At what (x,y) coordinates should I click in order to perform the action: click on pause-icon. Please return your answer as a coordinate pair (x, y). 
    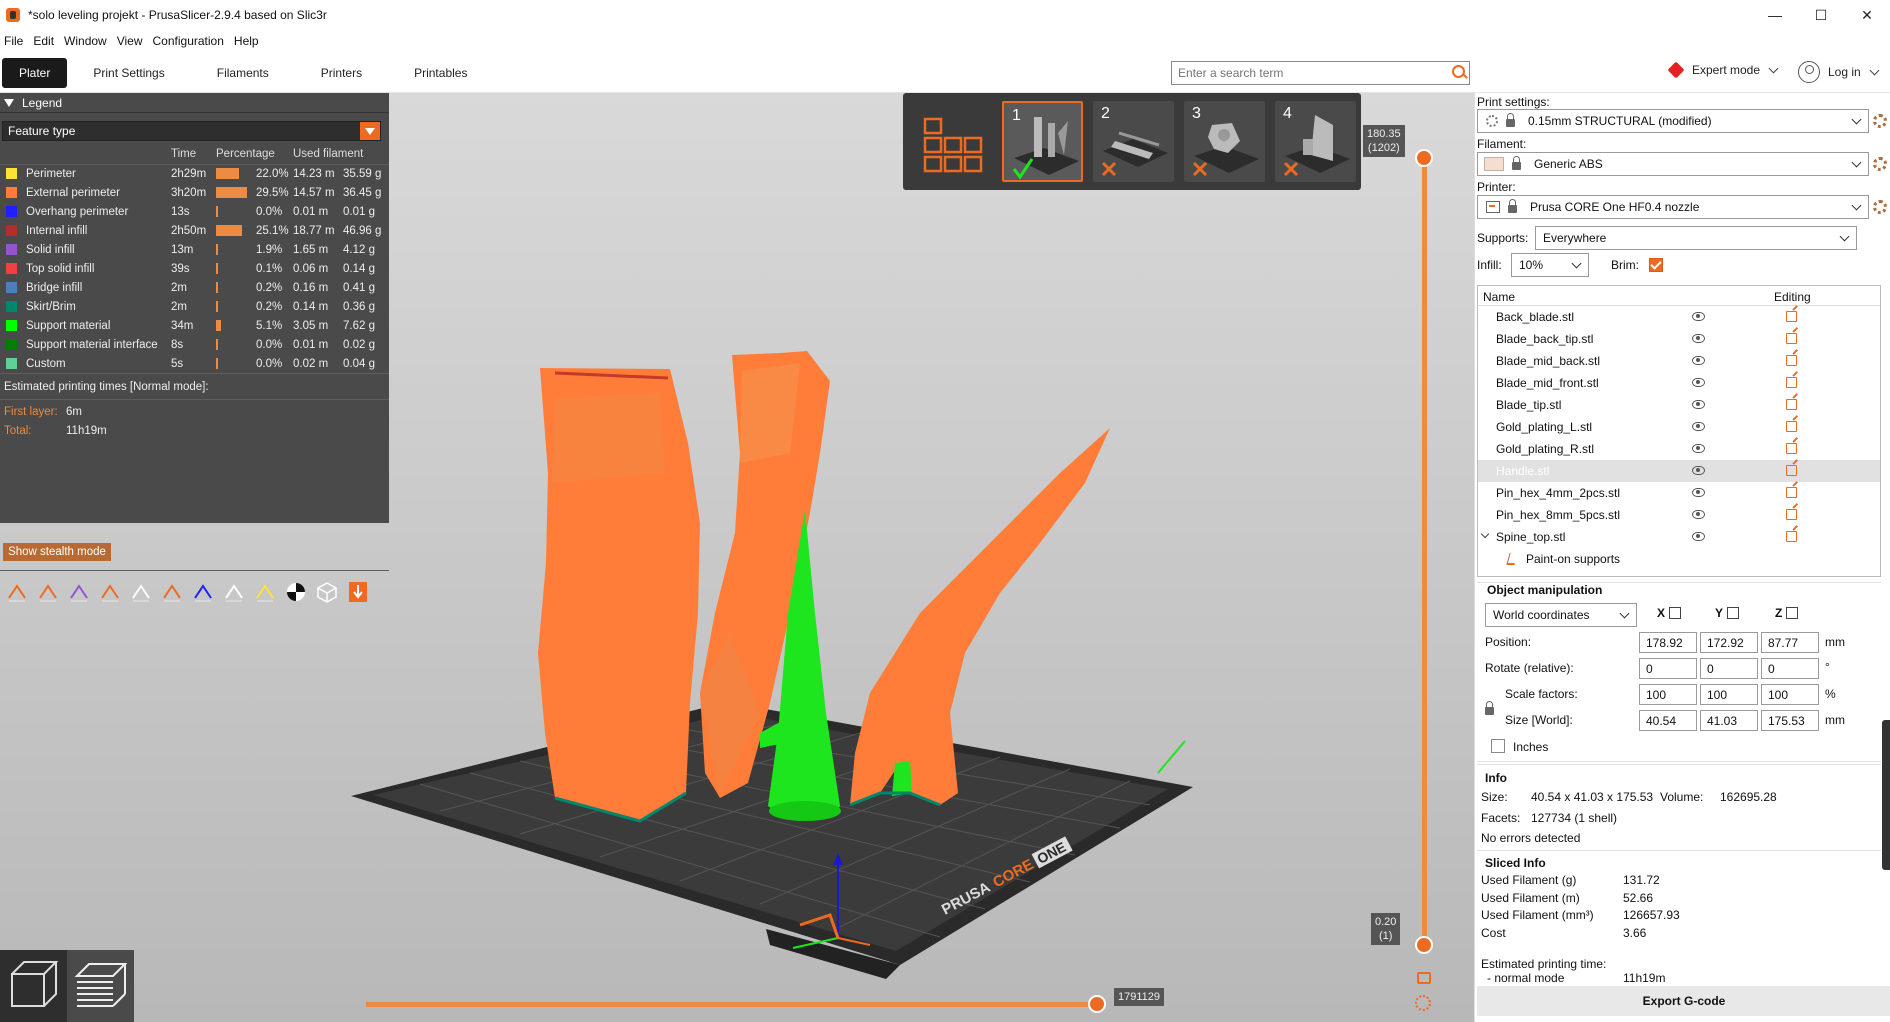
    Looking at the image, I should click on (234, 592).